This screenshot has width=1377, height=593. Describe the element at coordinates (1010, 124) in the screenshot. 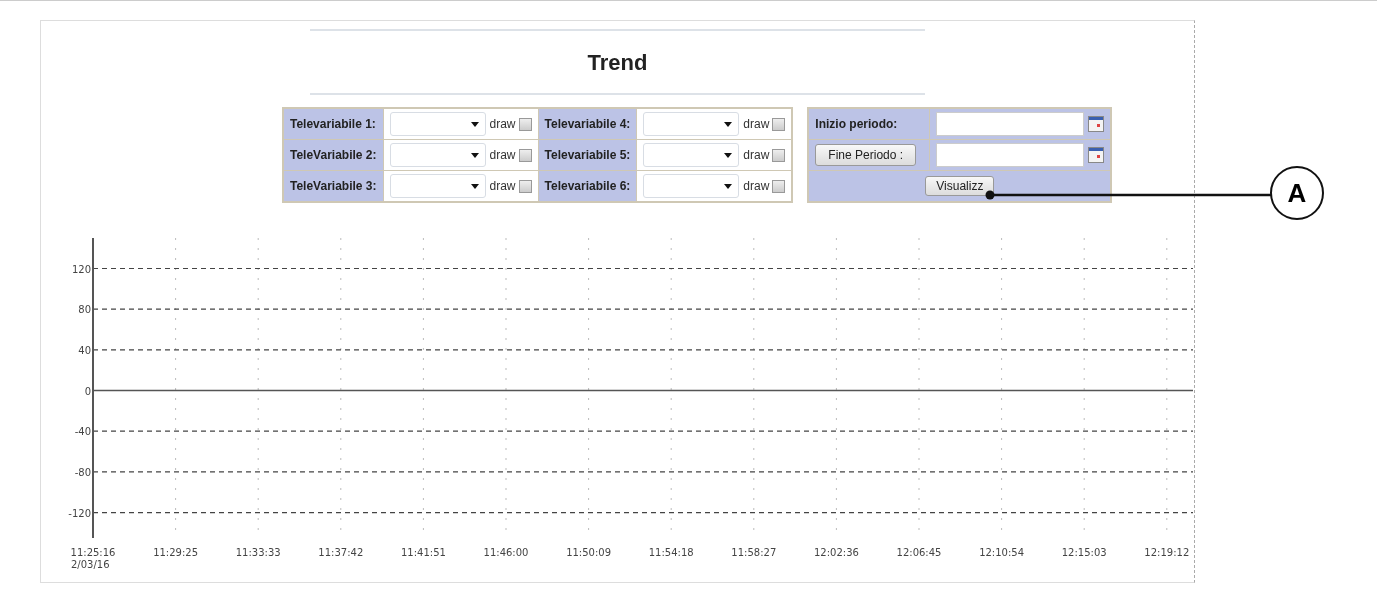

I see `start-date-field` at that location.